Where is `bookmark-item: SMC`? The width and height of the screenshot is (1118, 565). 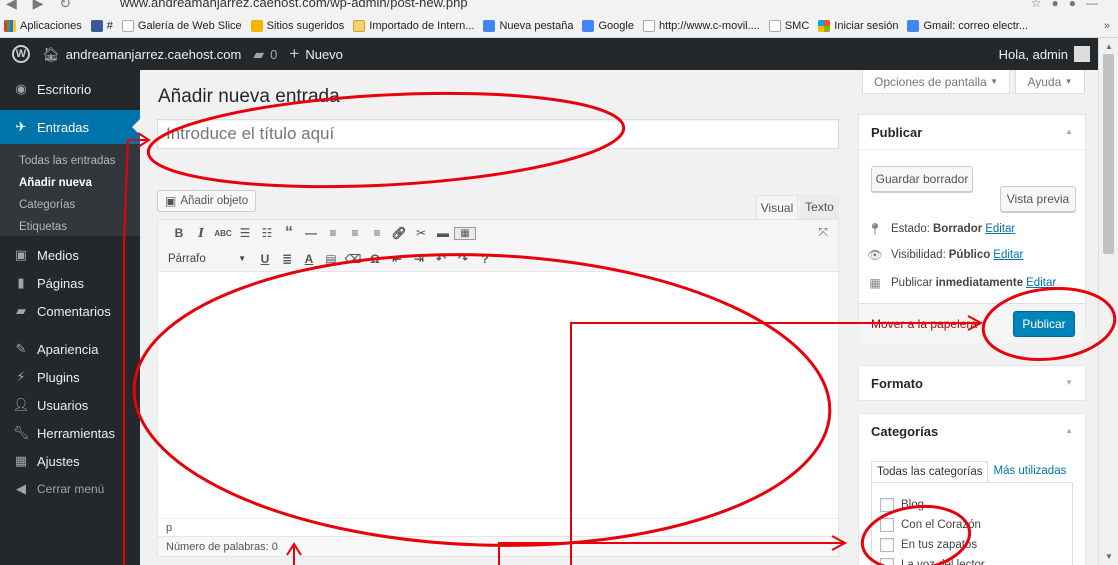 bookmark-item: SMC is located at coordinates (788, 25).